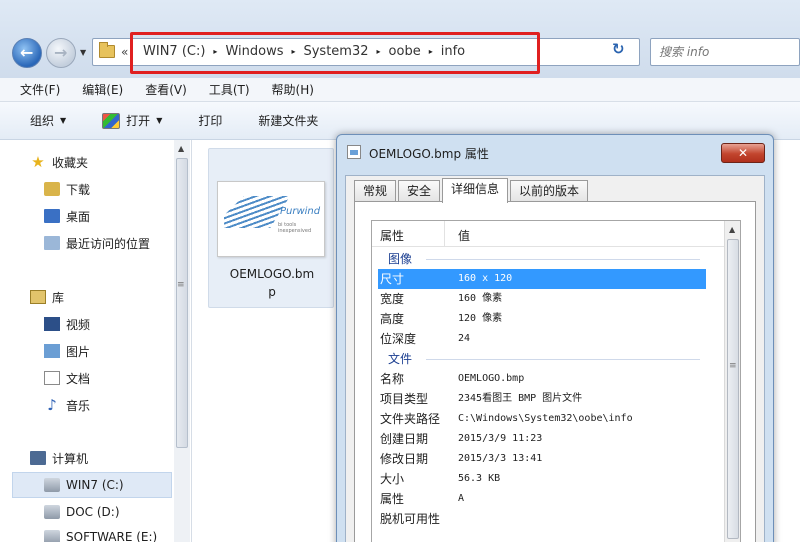 The width and height of the screenshot is (800, 542). What do you see at coordinates (52, 351) in the screenshot?
I see `pictures-library-icon` at bounding box center [52, 351].